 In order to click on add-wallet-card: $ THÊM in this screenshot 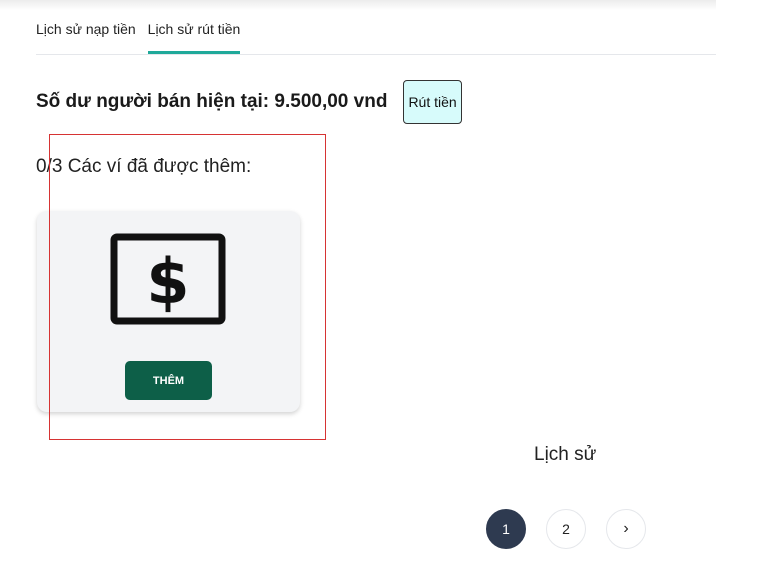, I will do `click(168, 311)`.